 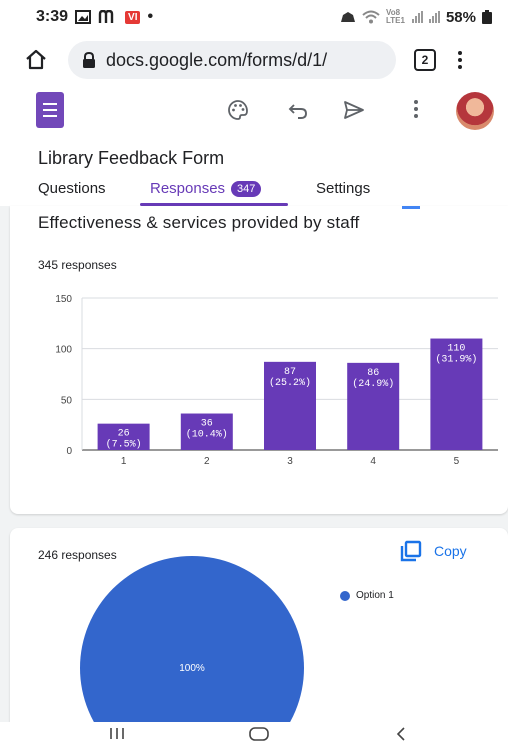 What do you see at coordinates (290, 383) in the screenshot?
I see `bar-data-label-3-1: (25.2%)` at bounding box center [290, 383].